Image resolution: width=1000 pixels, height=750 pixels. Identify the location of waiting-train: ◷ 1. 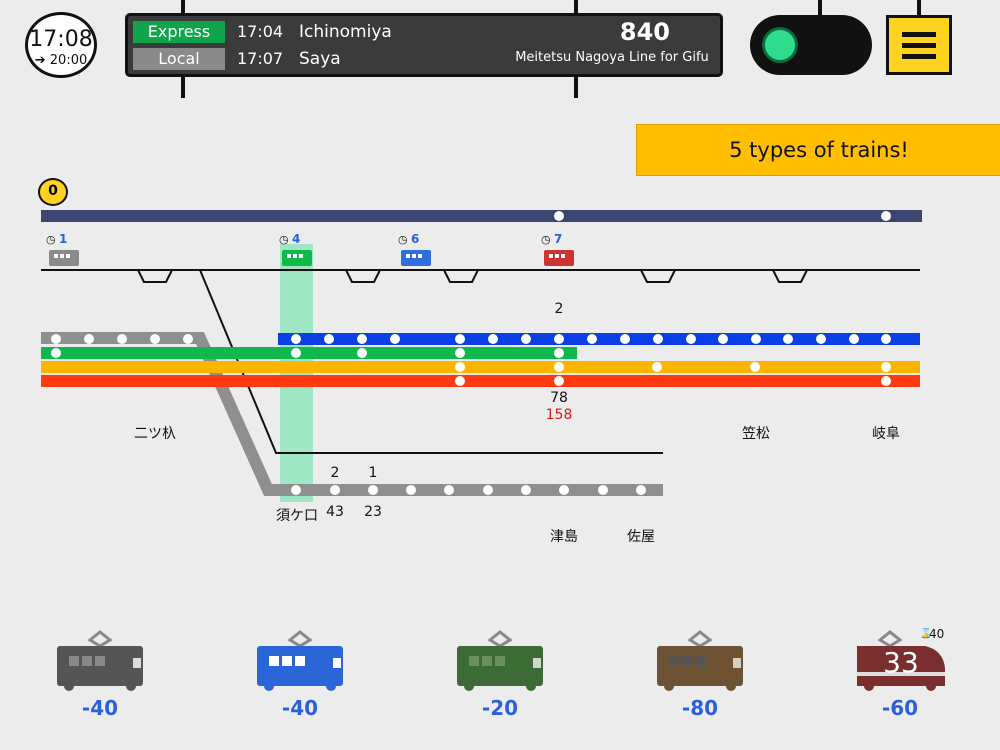
(62, 249).